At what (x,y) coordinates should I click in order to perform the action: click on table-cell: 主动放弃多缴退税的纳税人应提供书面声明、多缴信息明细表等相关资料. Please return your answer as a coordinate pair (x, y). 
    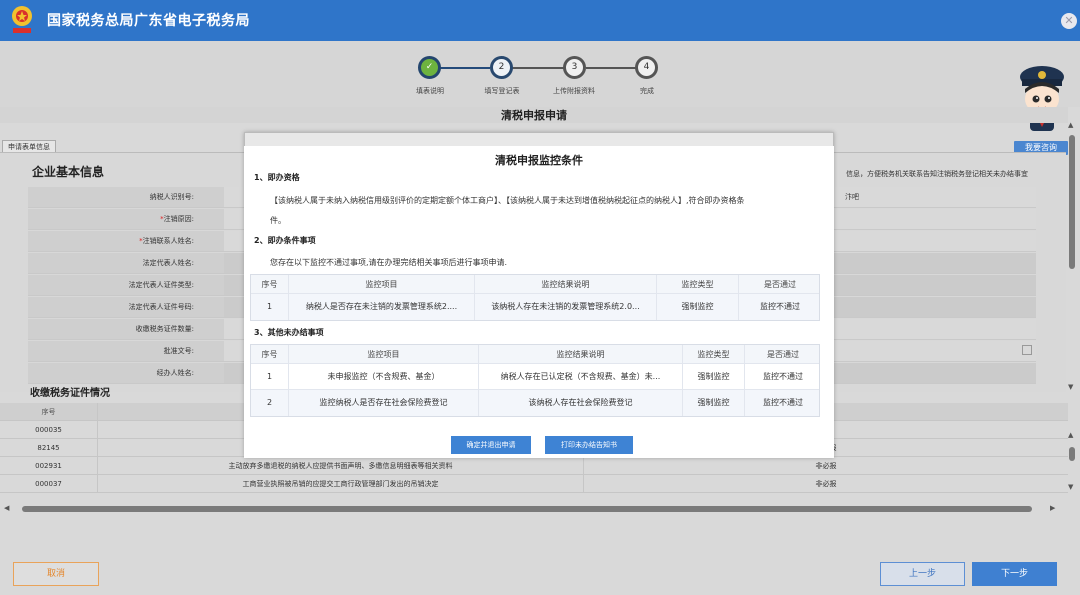
    Looking at the image, I should click on (341, 466).